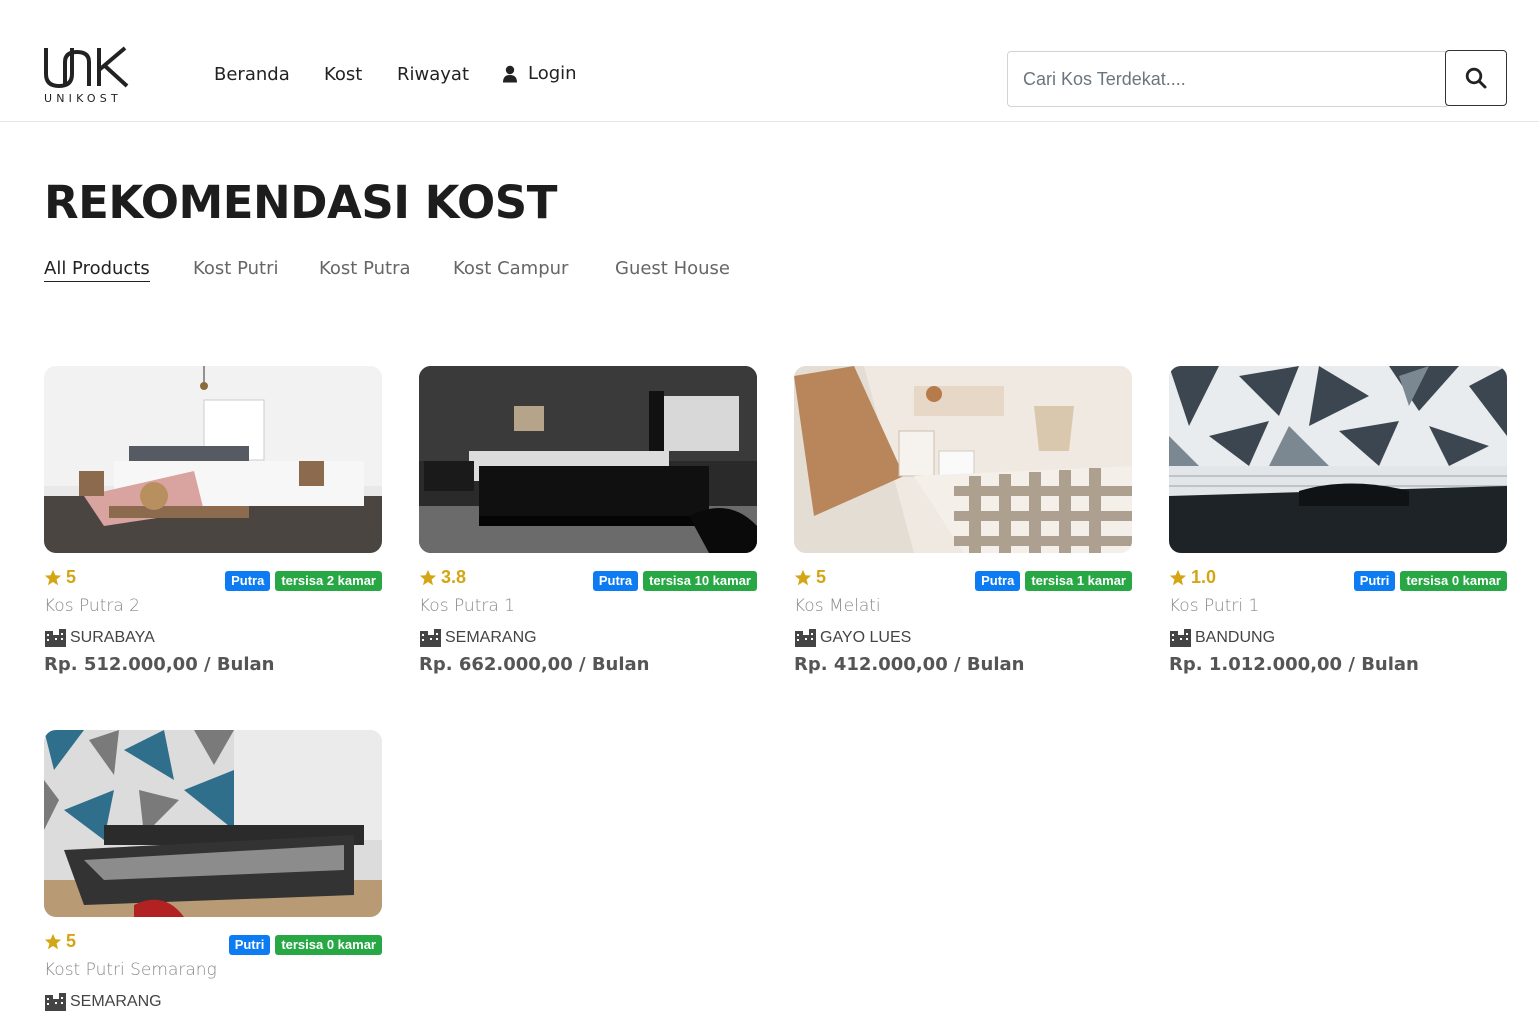 The width and height of the screenshot is (1539, 1025). I want to click on search-icon, so click(1476, 78).